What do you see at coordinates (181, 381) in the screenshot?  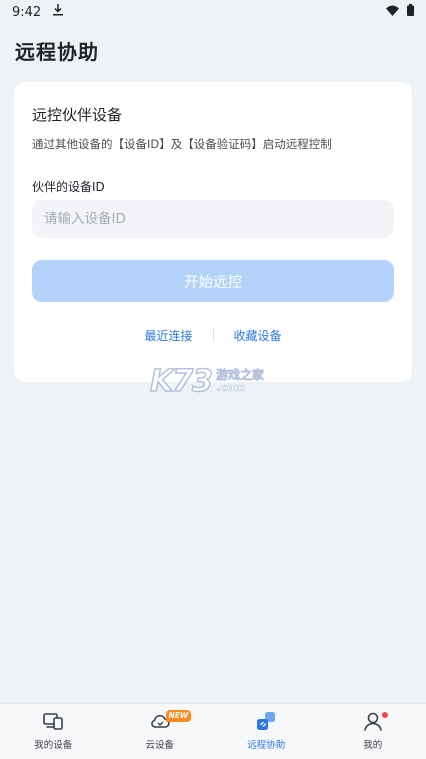 I see `watermark-logo: K73` at bounding box center [181, 381].